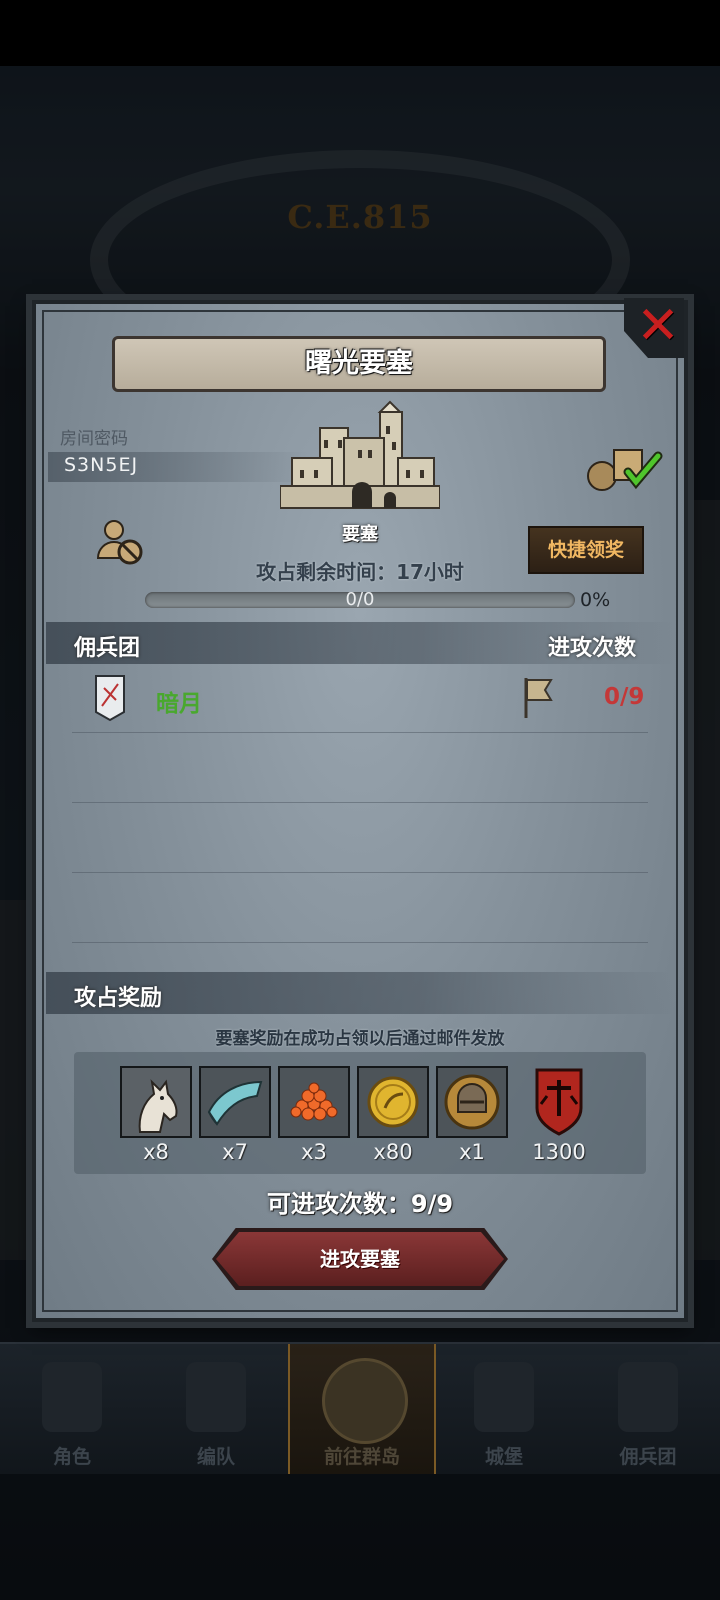  Describe the element at coordinates (360, 700) in the screenshot. I see `mercenary-row` at that location.